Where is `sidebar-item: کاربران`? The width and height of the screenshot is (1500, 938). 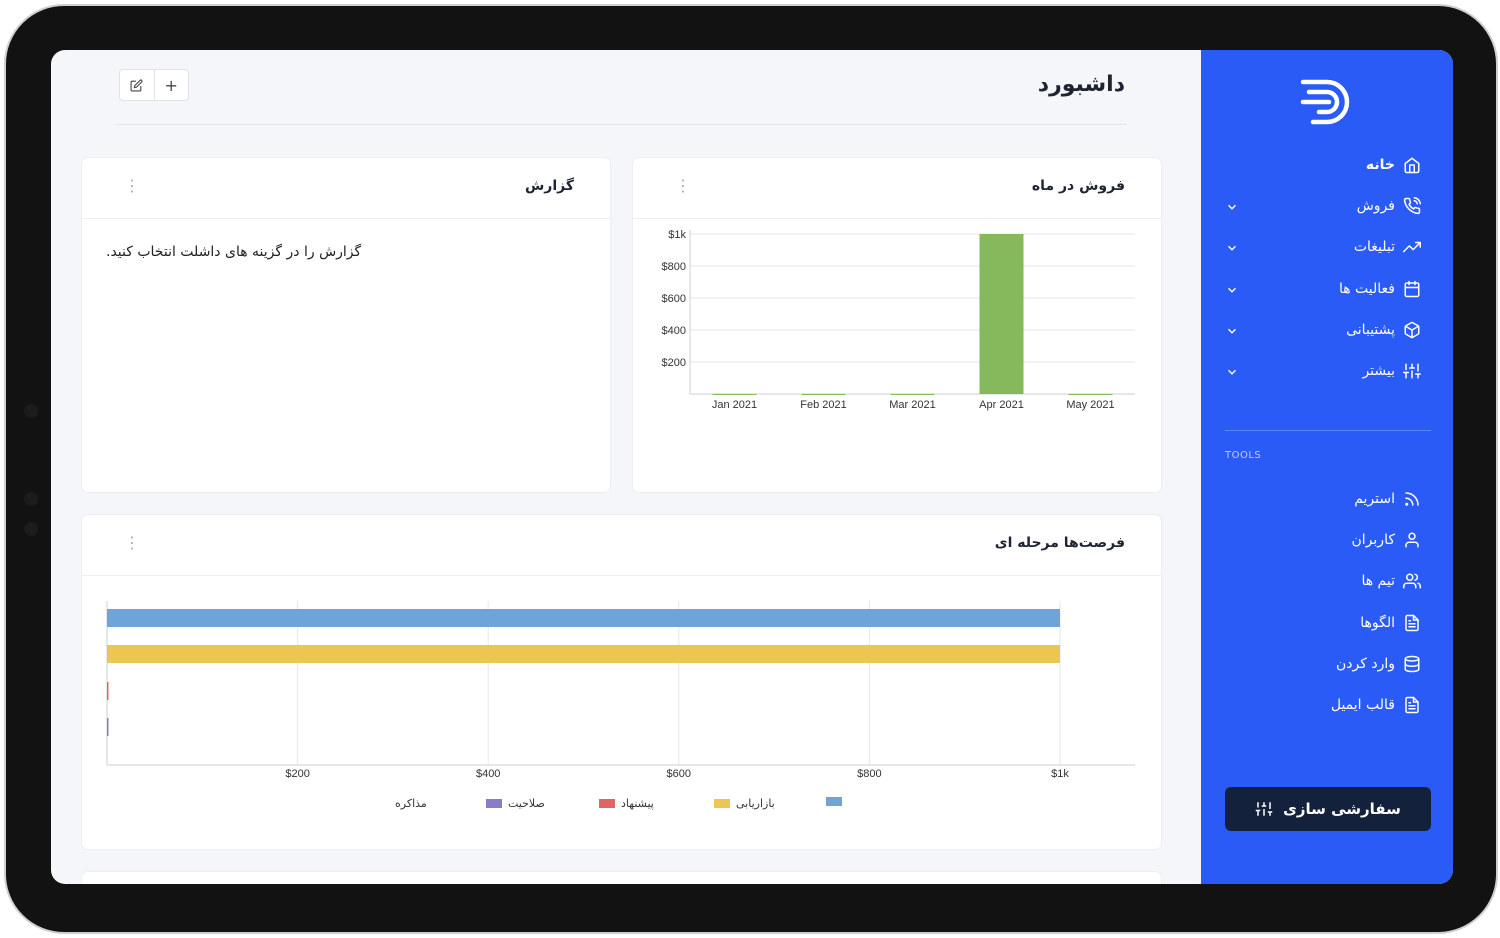
sidebar-item: کاربران is located at coordinates (1386, 540).